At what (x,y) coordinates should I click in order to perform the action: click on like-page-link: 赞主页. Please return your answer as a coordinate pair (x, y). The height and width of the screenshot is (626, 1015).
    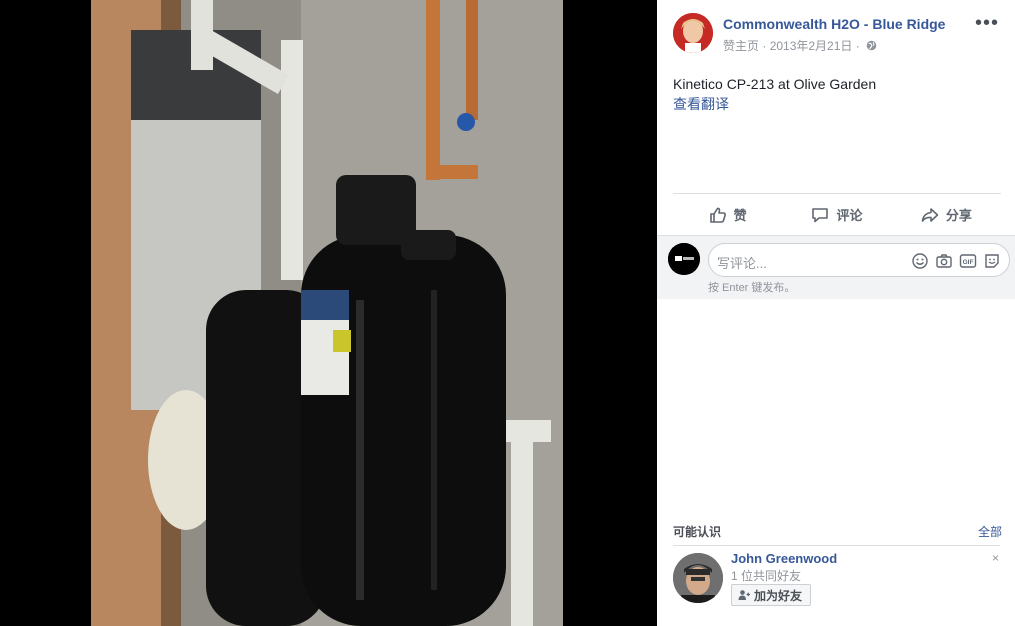
    Looking at the image, I should click on (741, 46).